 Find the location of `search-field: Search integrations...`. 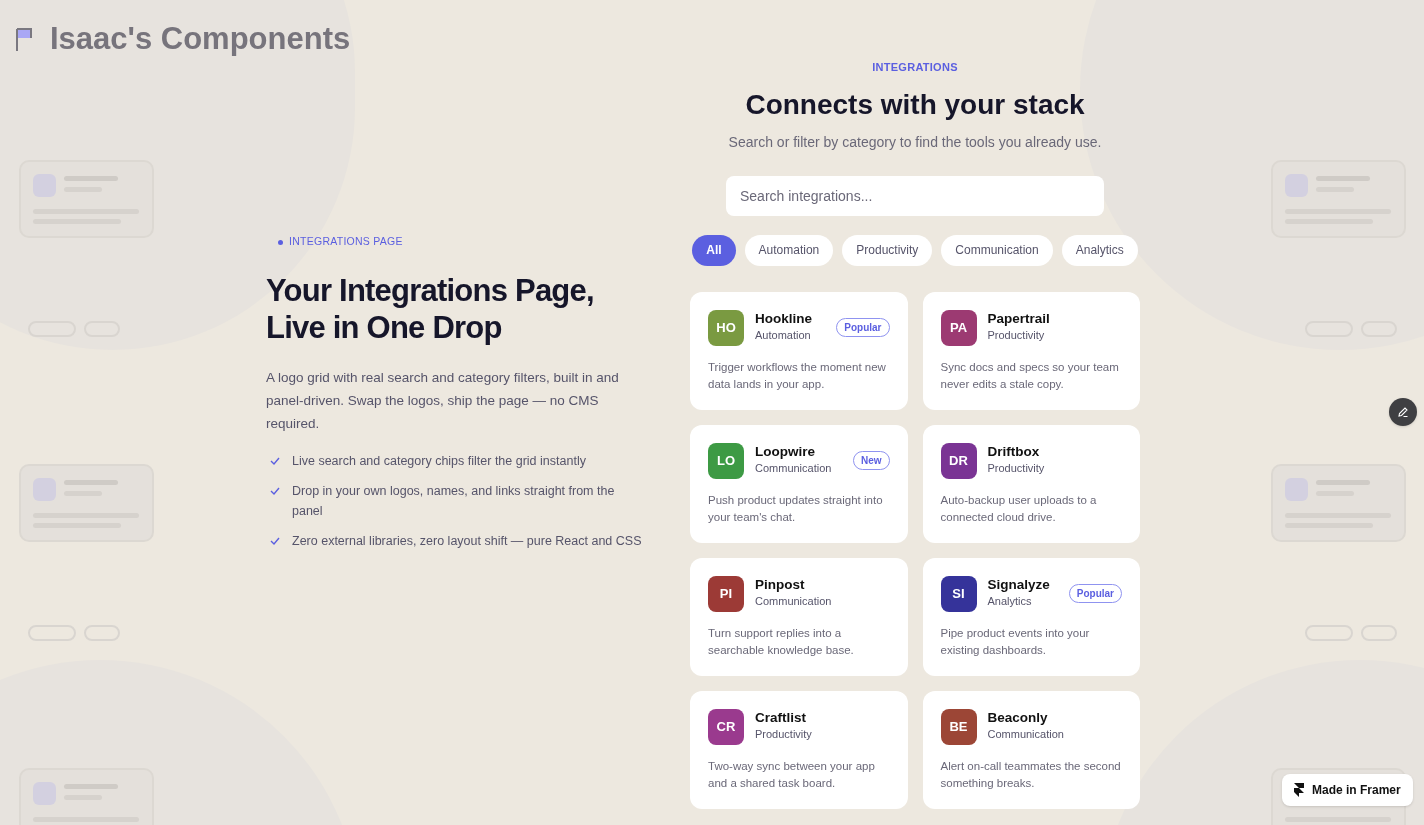

search-field: Search integrations... is located at coordinates (915, 195).